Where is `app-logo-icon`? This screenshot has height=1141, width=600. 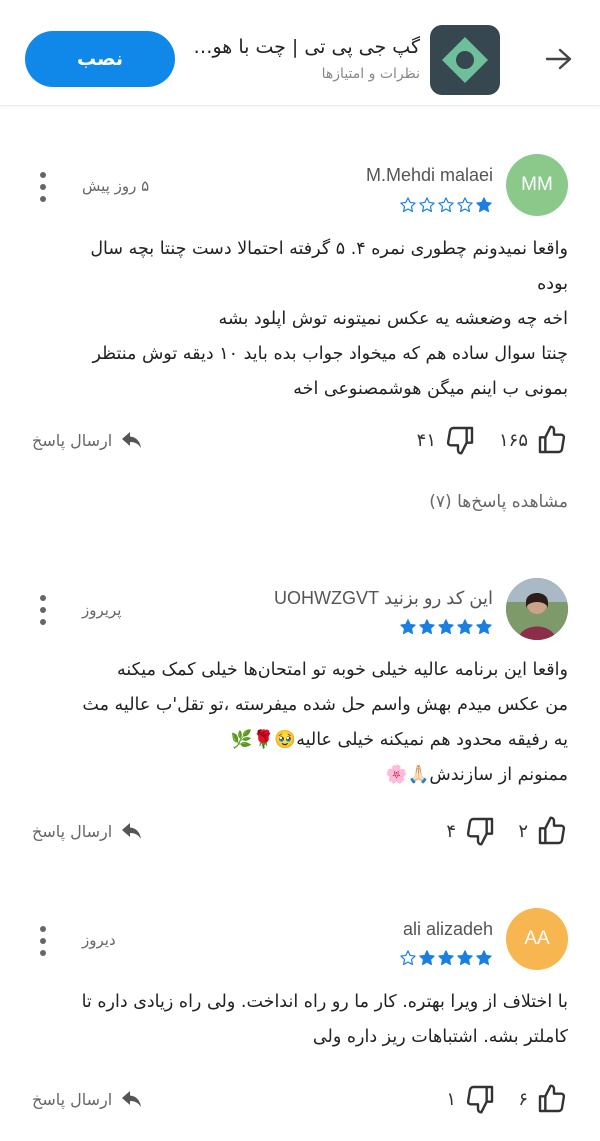 app-logo-icon is located at coordinates (465, 60).